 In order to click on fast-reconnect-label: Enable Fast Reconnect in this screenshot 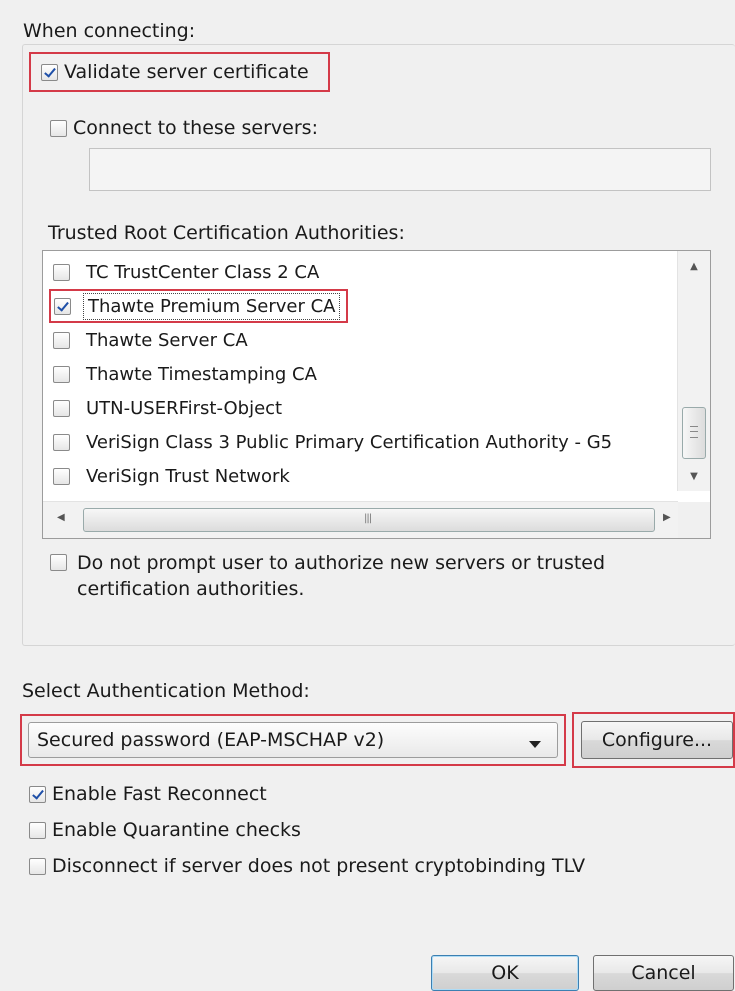, I will do `click(159, 794)`.